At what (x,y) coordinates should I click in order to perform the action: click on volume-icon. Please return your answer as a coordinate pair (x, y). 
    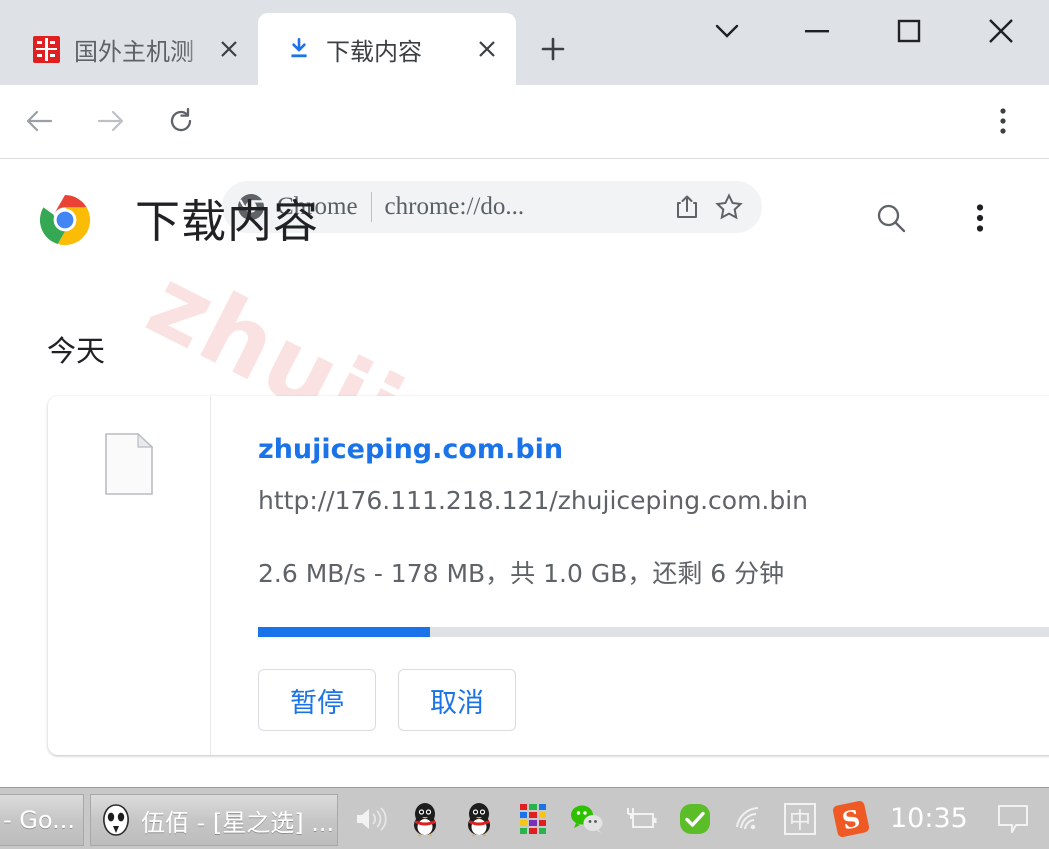
    Looking at the image, I should click on (371, 819).